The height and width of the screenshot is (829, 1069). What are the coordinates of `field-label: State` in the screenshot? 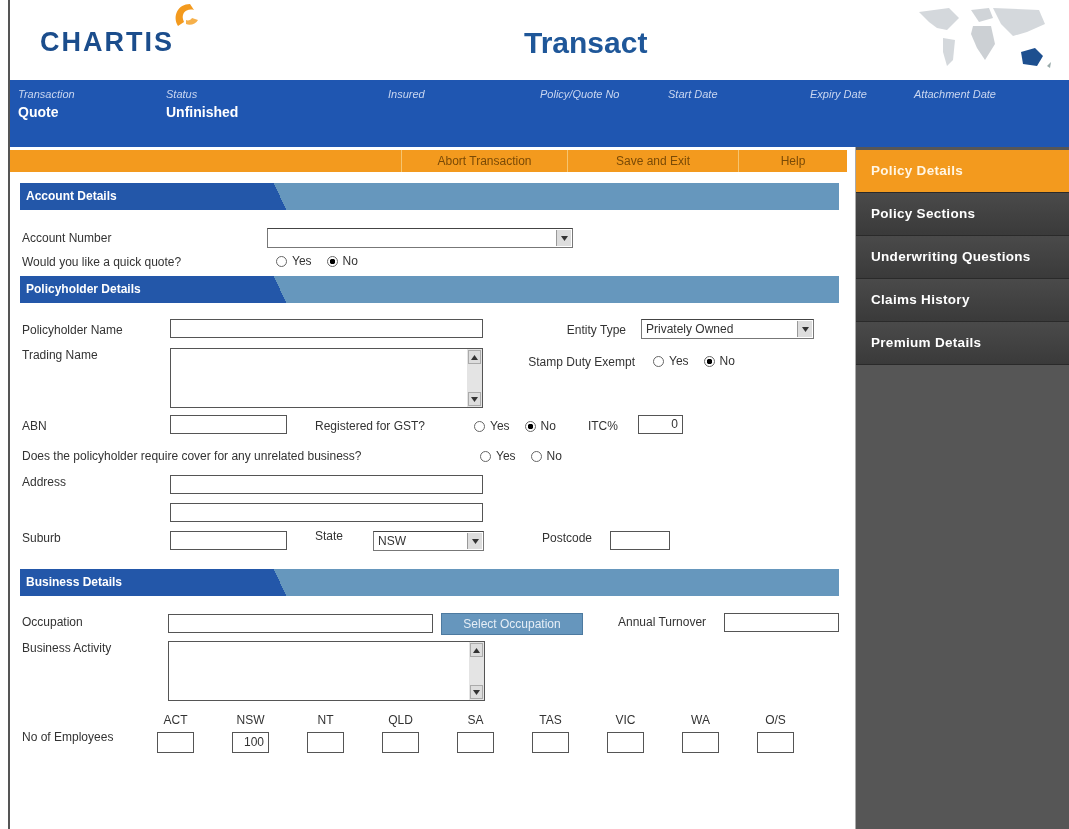 It's located at (330, 536).